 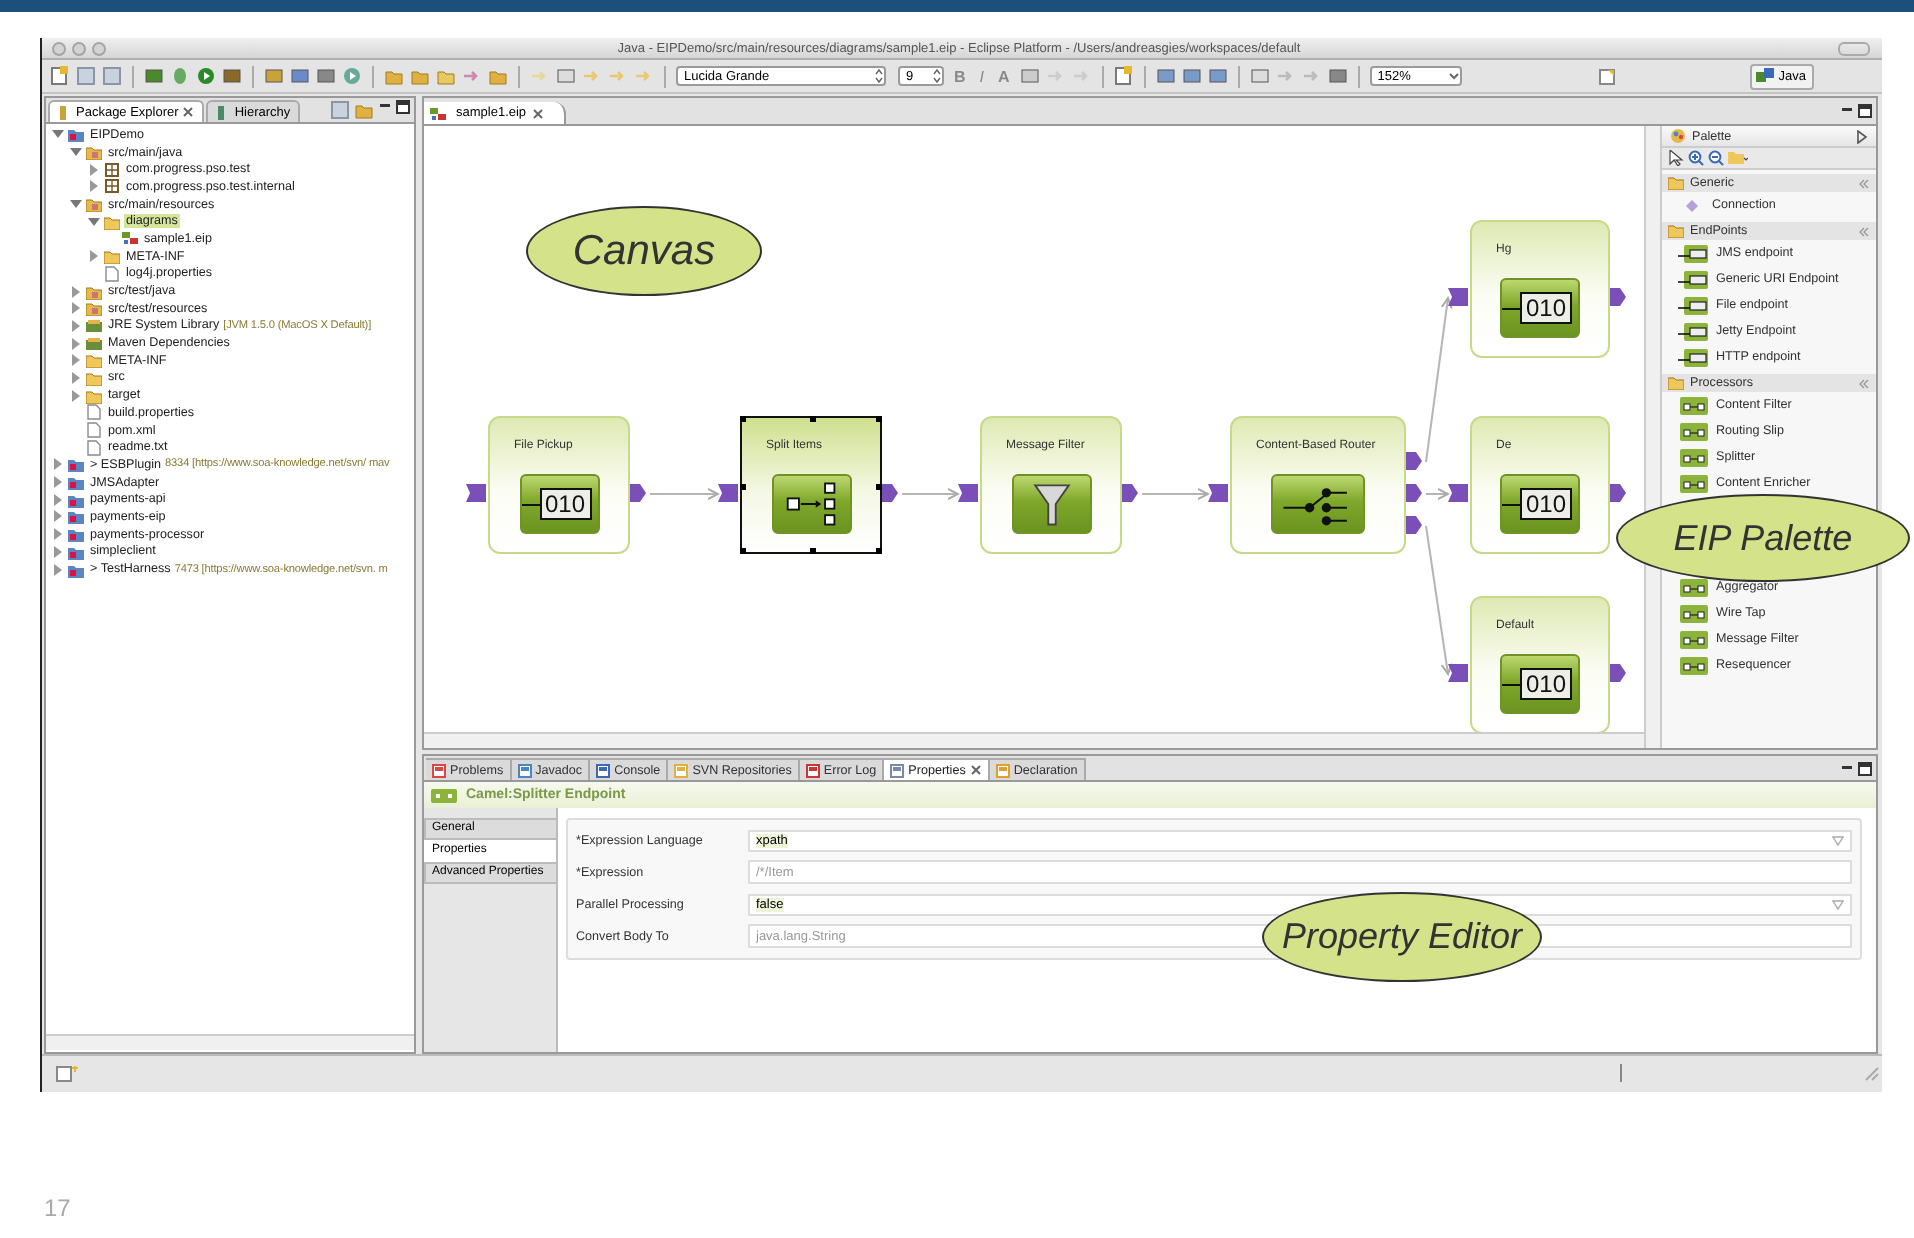 What do you see at coordinates (79, 48) in the screenshot?
I see `window-minimize-button` at bounding box center [79, 48].